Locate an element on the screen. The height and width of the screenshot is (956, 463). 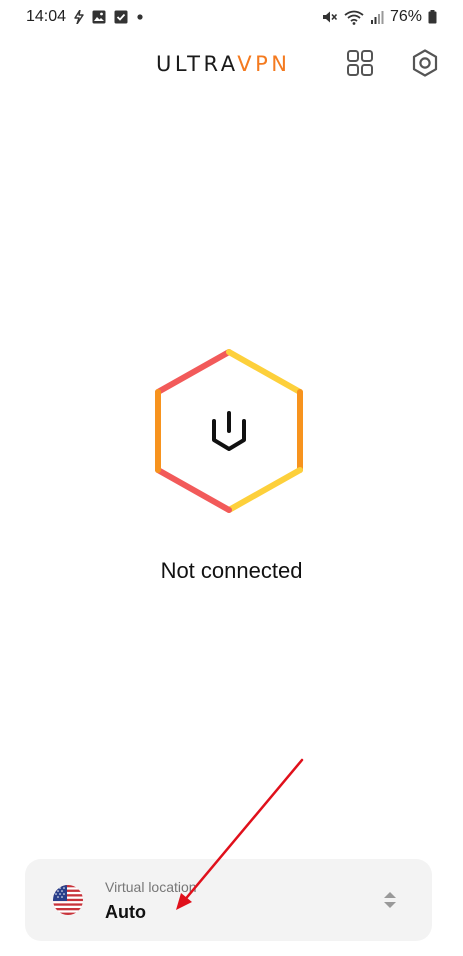
virtual-location-selector: Virtual location Auto is located at coordinates (228, 900).